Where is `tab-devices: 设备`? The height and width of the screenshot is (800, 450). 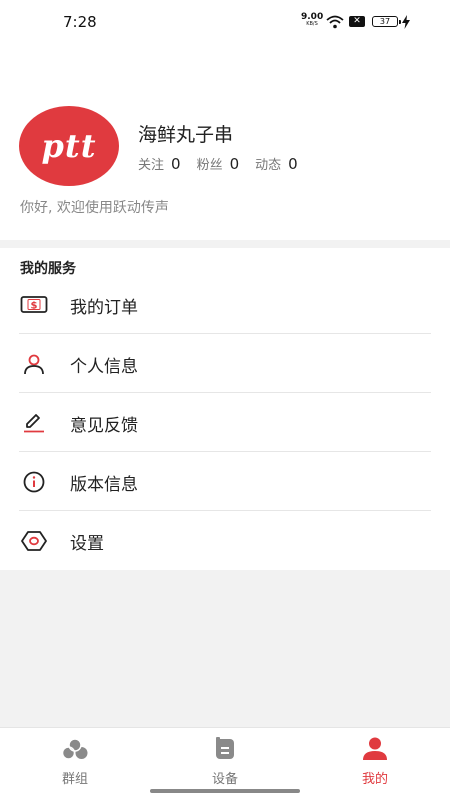
tab-devices: 设备 is located at coordinates (225, 761).